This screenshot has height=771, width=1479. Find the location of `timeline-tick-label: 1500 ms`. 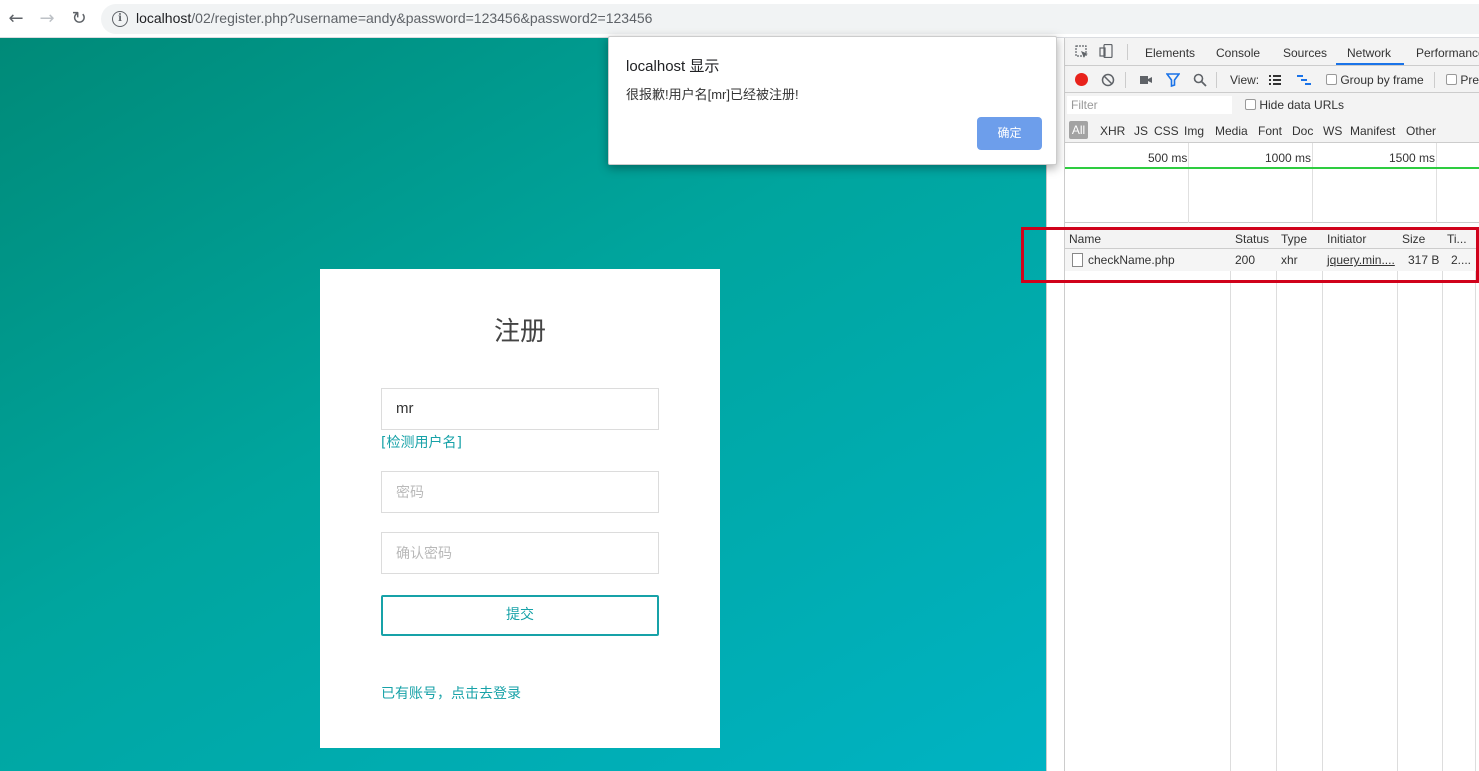

timeline-tick-label: 1500 ms is located at coordinates (1412, 158).